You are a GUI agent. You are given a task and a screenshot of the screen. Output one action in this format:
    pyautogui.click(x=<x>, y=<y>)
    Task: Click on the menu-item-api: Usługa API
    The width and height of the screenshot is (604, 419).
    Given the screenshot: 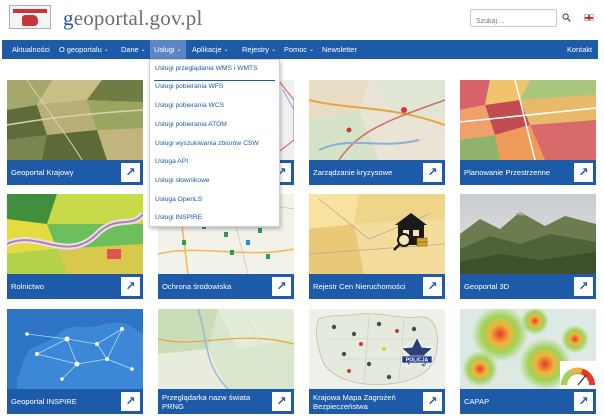 What is the action you would take?
    pyautogui.click(x=171, y=162)
    